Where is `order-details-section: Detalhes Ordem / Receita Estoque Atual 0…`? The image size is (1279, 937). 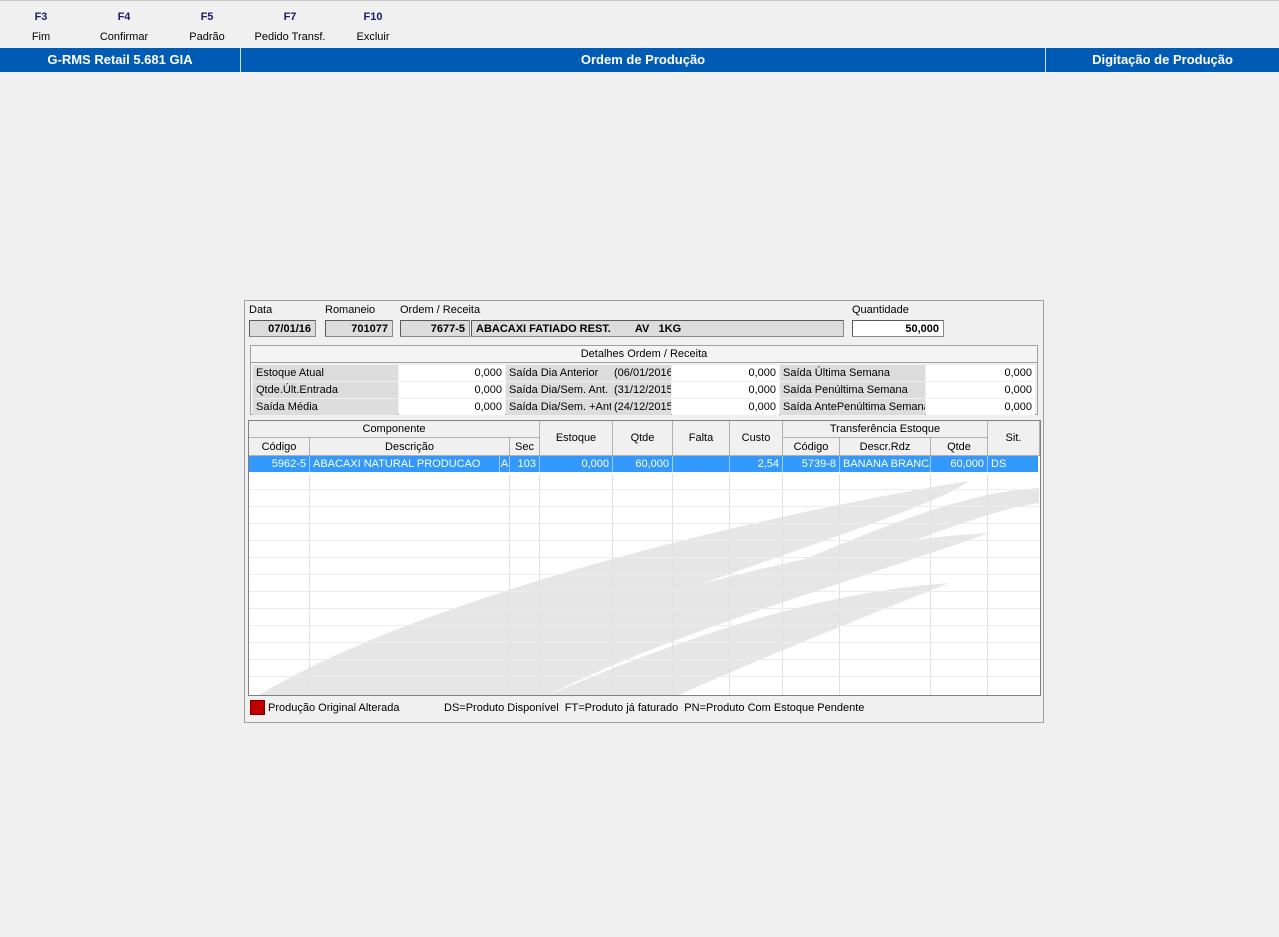 order-details-section: Detalhes Ordem / Receita Estoque Atual 0… is located at coordinates (644, 380).